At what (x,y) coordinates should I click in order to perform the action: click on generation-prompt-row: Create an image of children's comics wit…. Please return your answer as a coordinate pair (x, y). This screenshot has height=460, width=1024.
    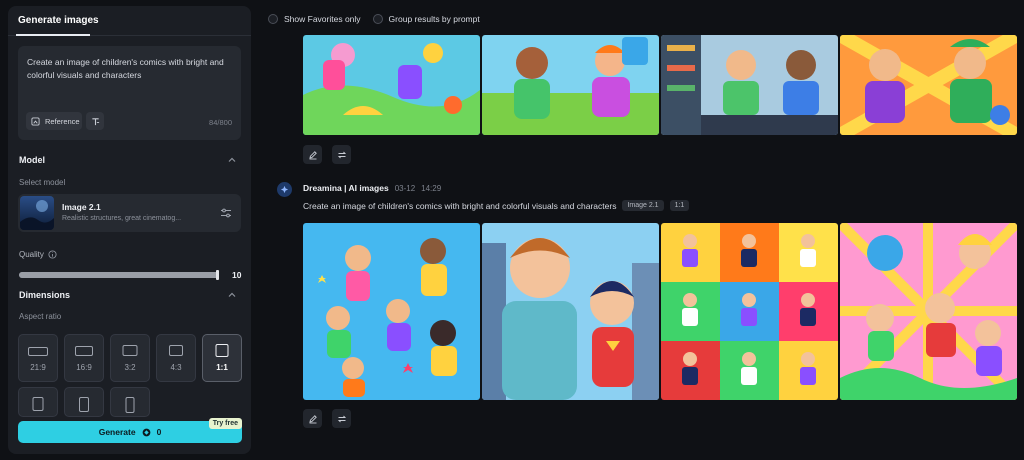
    Looking at the image, I should click on (496, 205).